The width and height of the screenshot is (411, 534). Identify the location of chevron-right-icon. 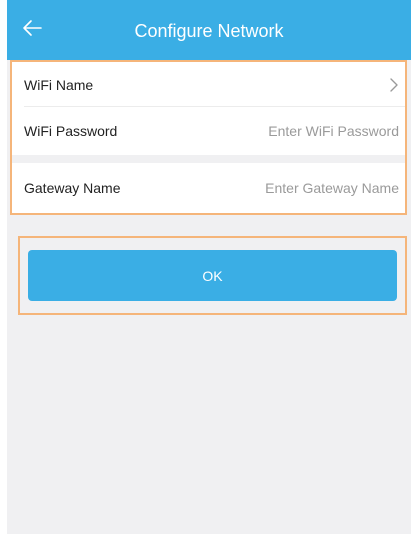
(394, 84).